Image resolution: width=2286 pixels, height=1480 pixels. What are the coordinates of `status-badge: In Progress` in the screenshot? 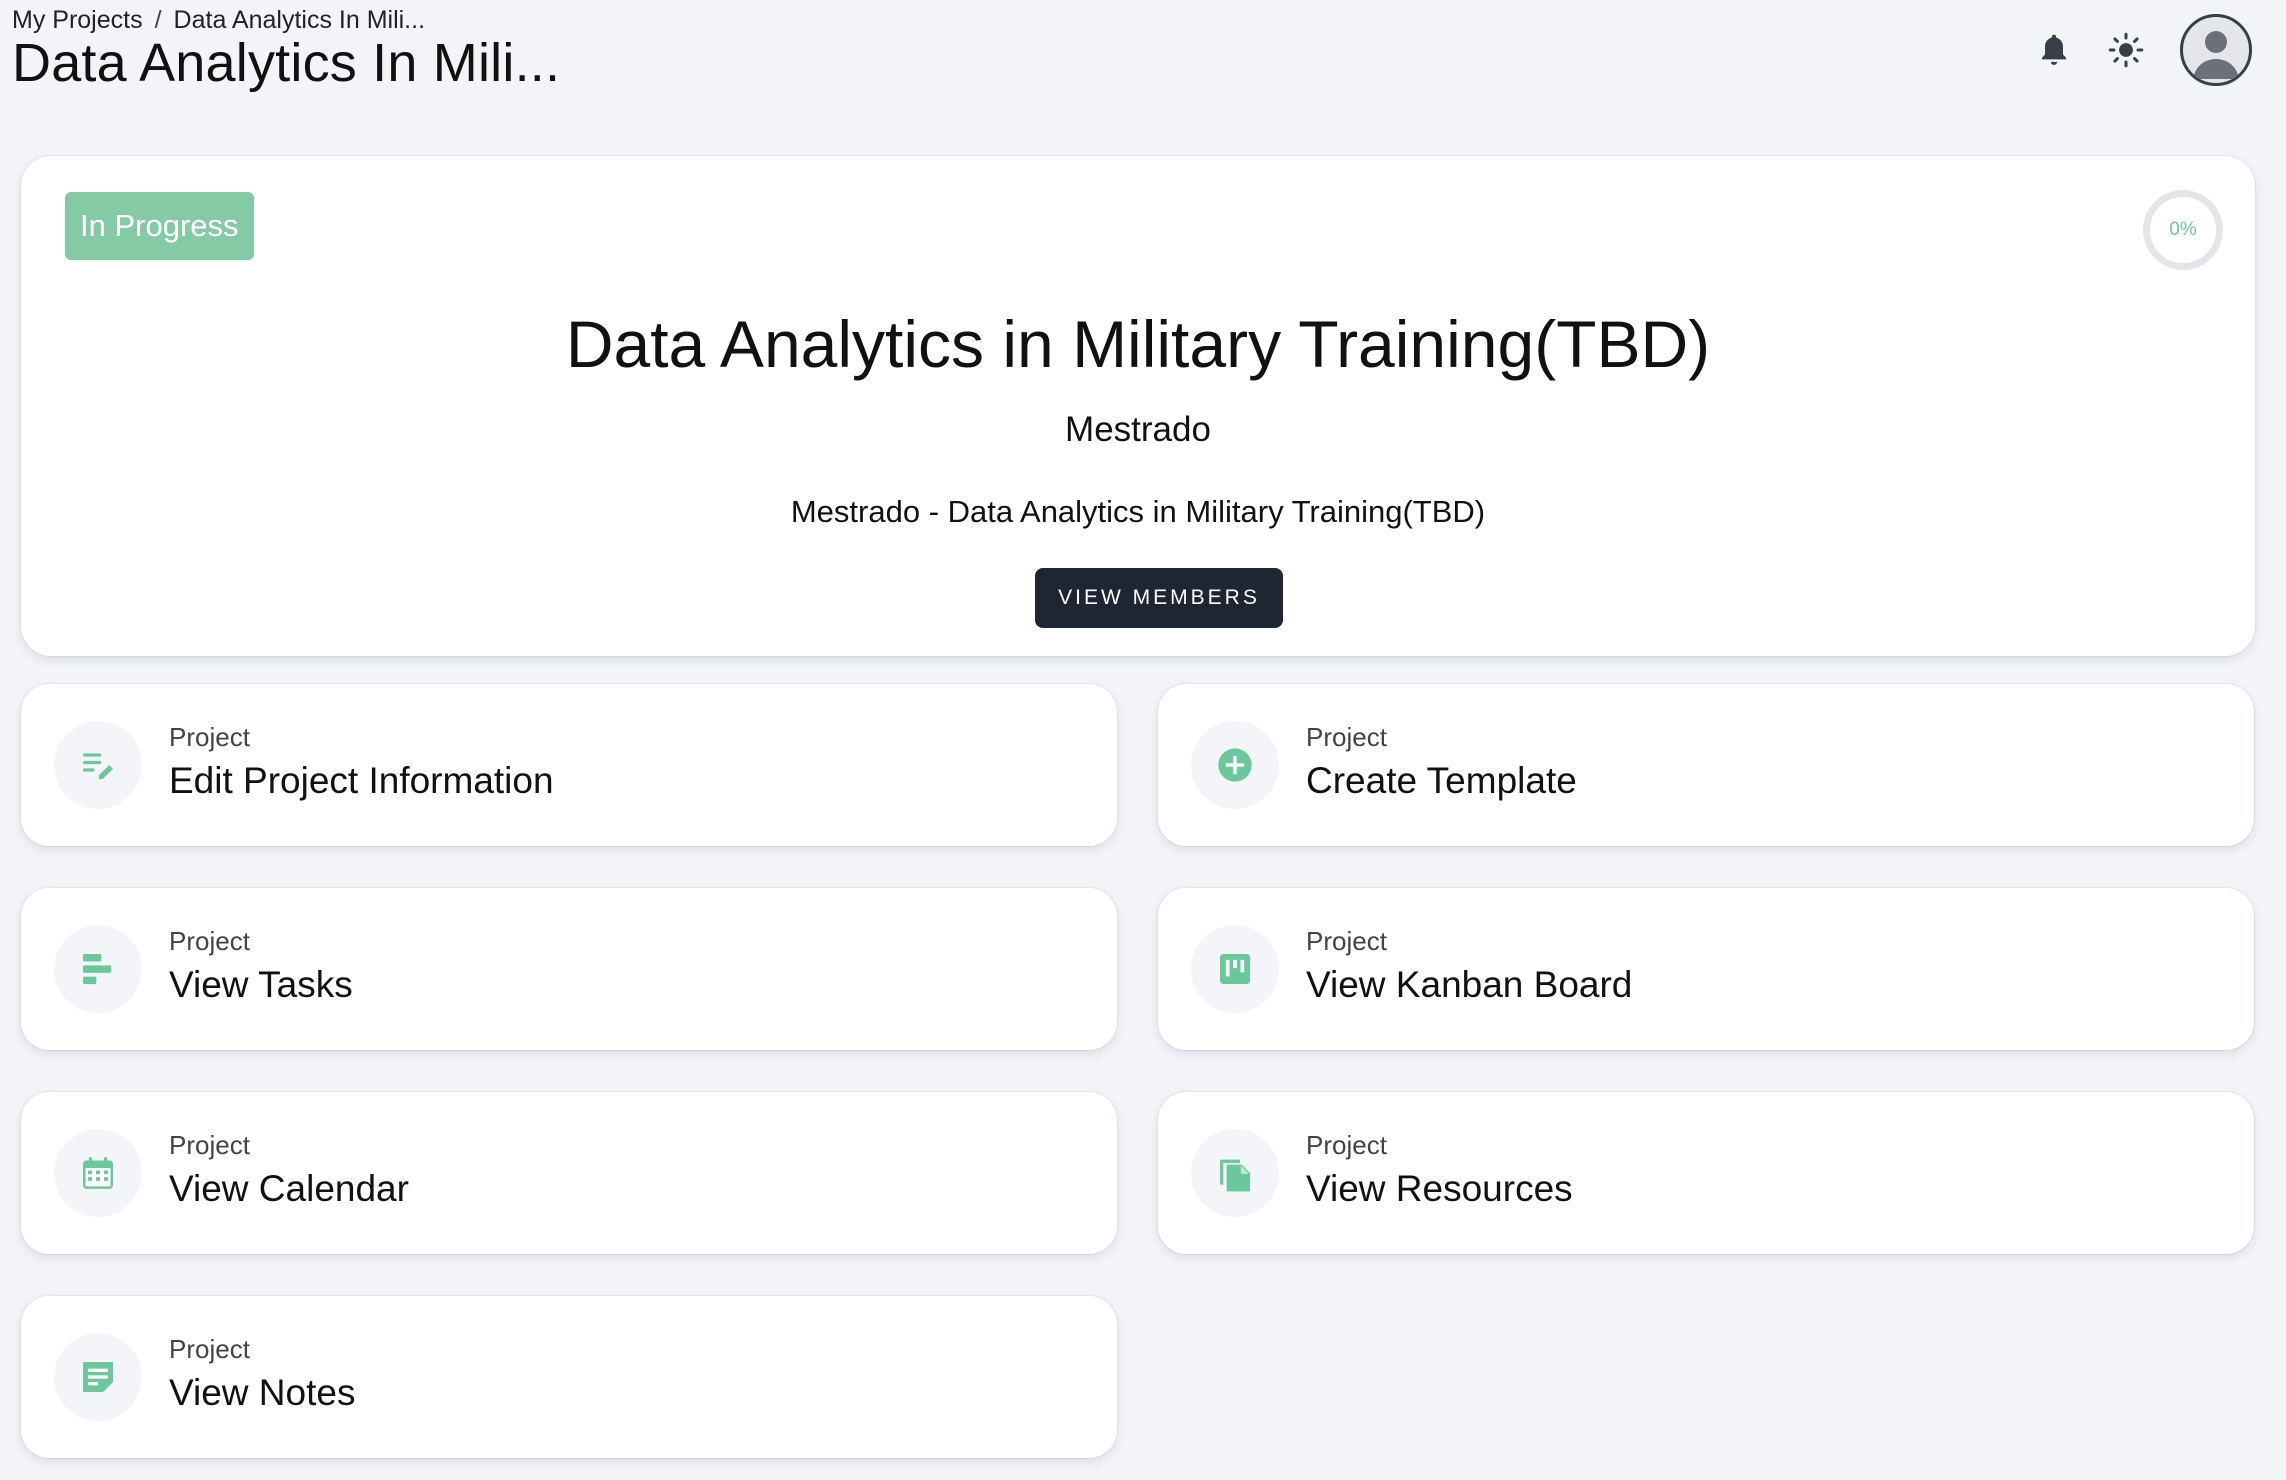 It's located at (159, 226).